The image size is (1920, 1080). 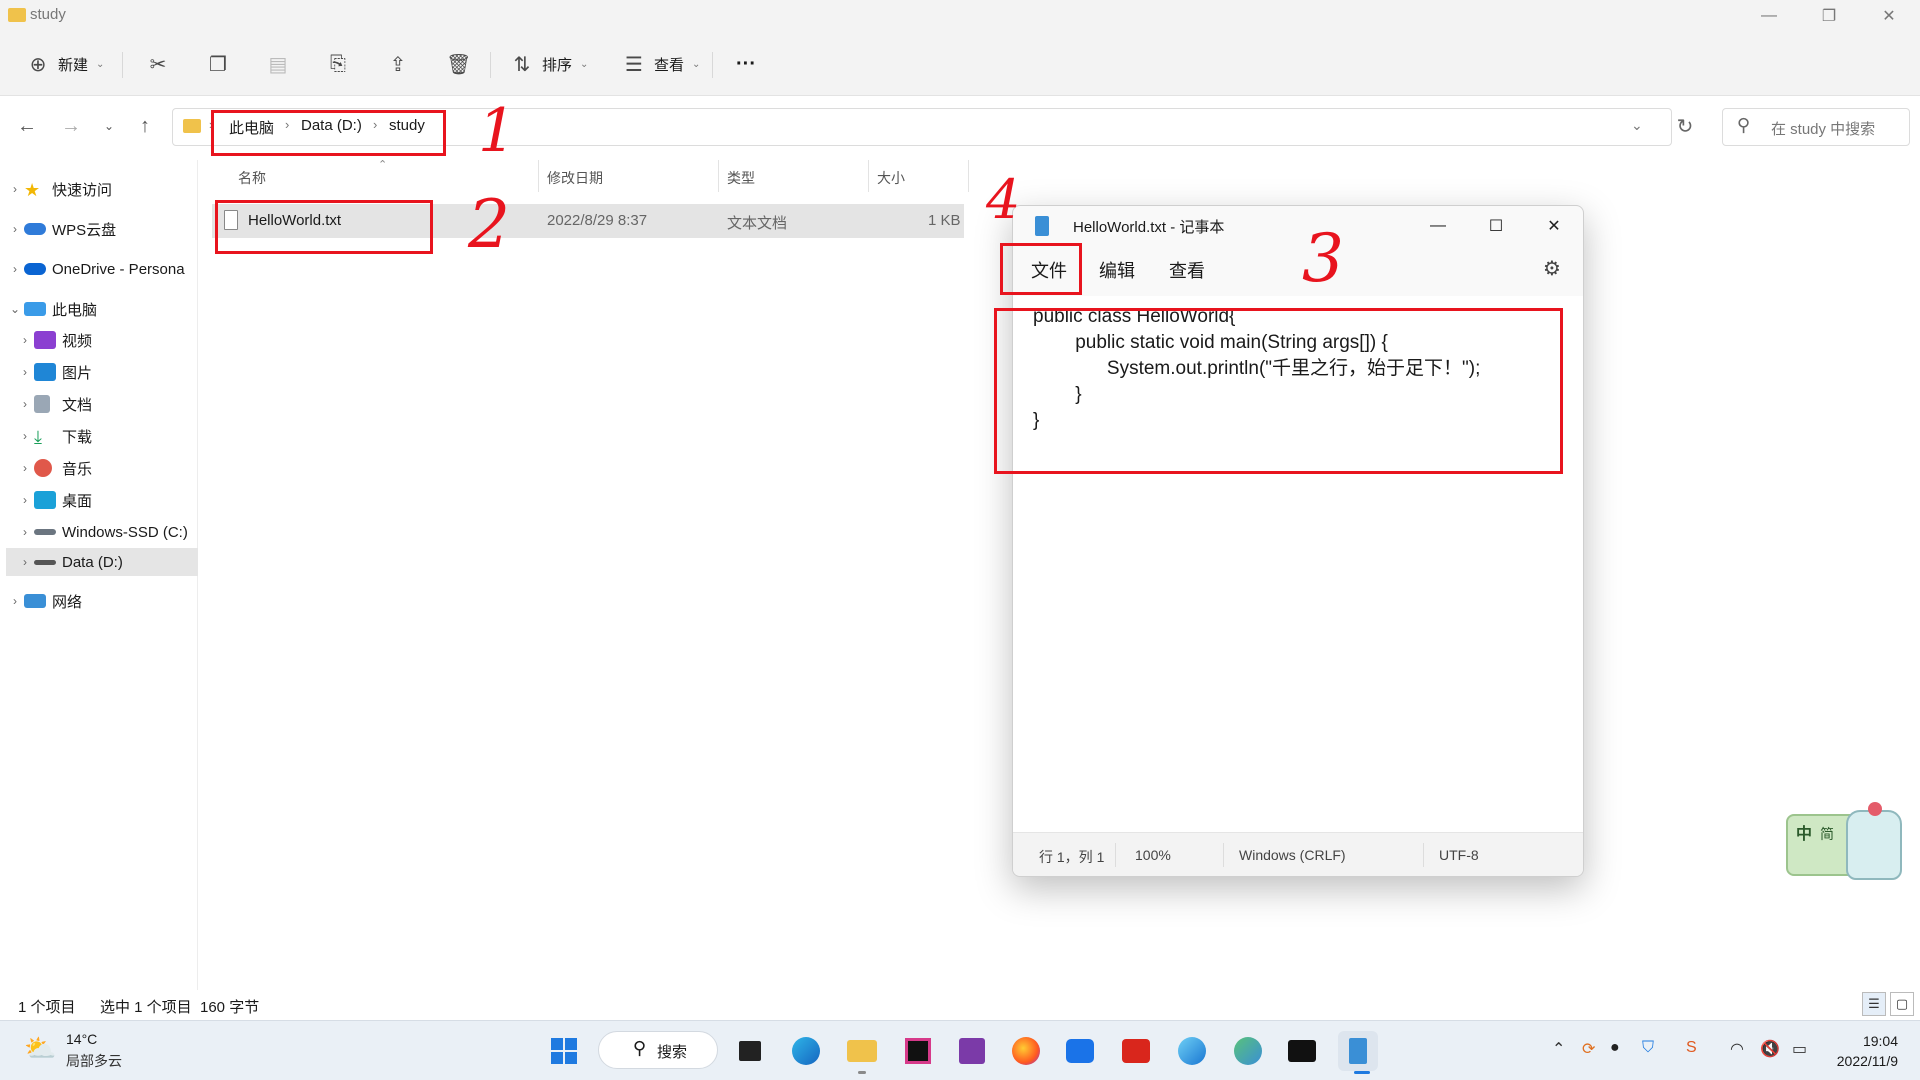 What do you see at coordinates (106, 436) in the screenshot?
I see `sidebar-item-downloads: › ⤓ 下载` at bounding box center [106, 436].